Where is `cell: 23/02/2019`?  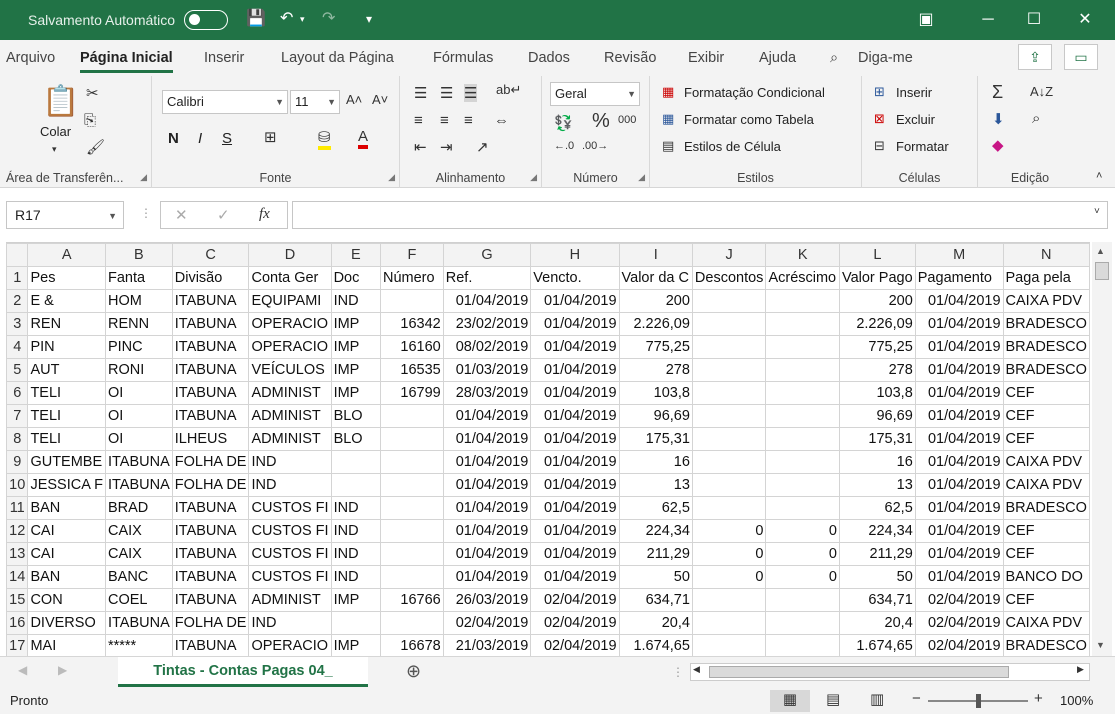
cell: 23/02/2019 is located at coordinates (487, 324).